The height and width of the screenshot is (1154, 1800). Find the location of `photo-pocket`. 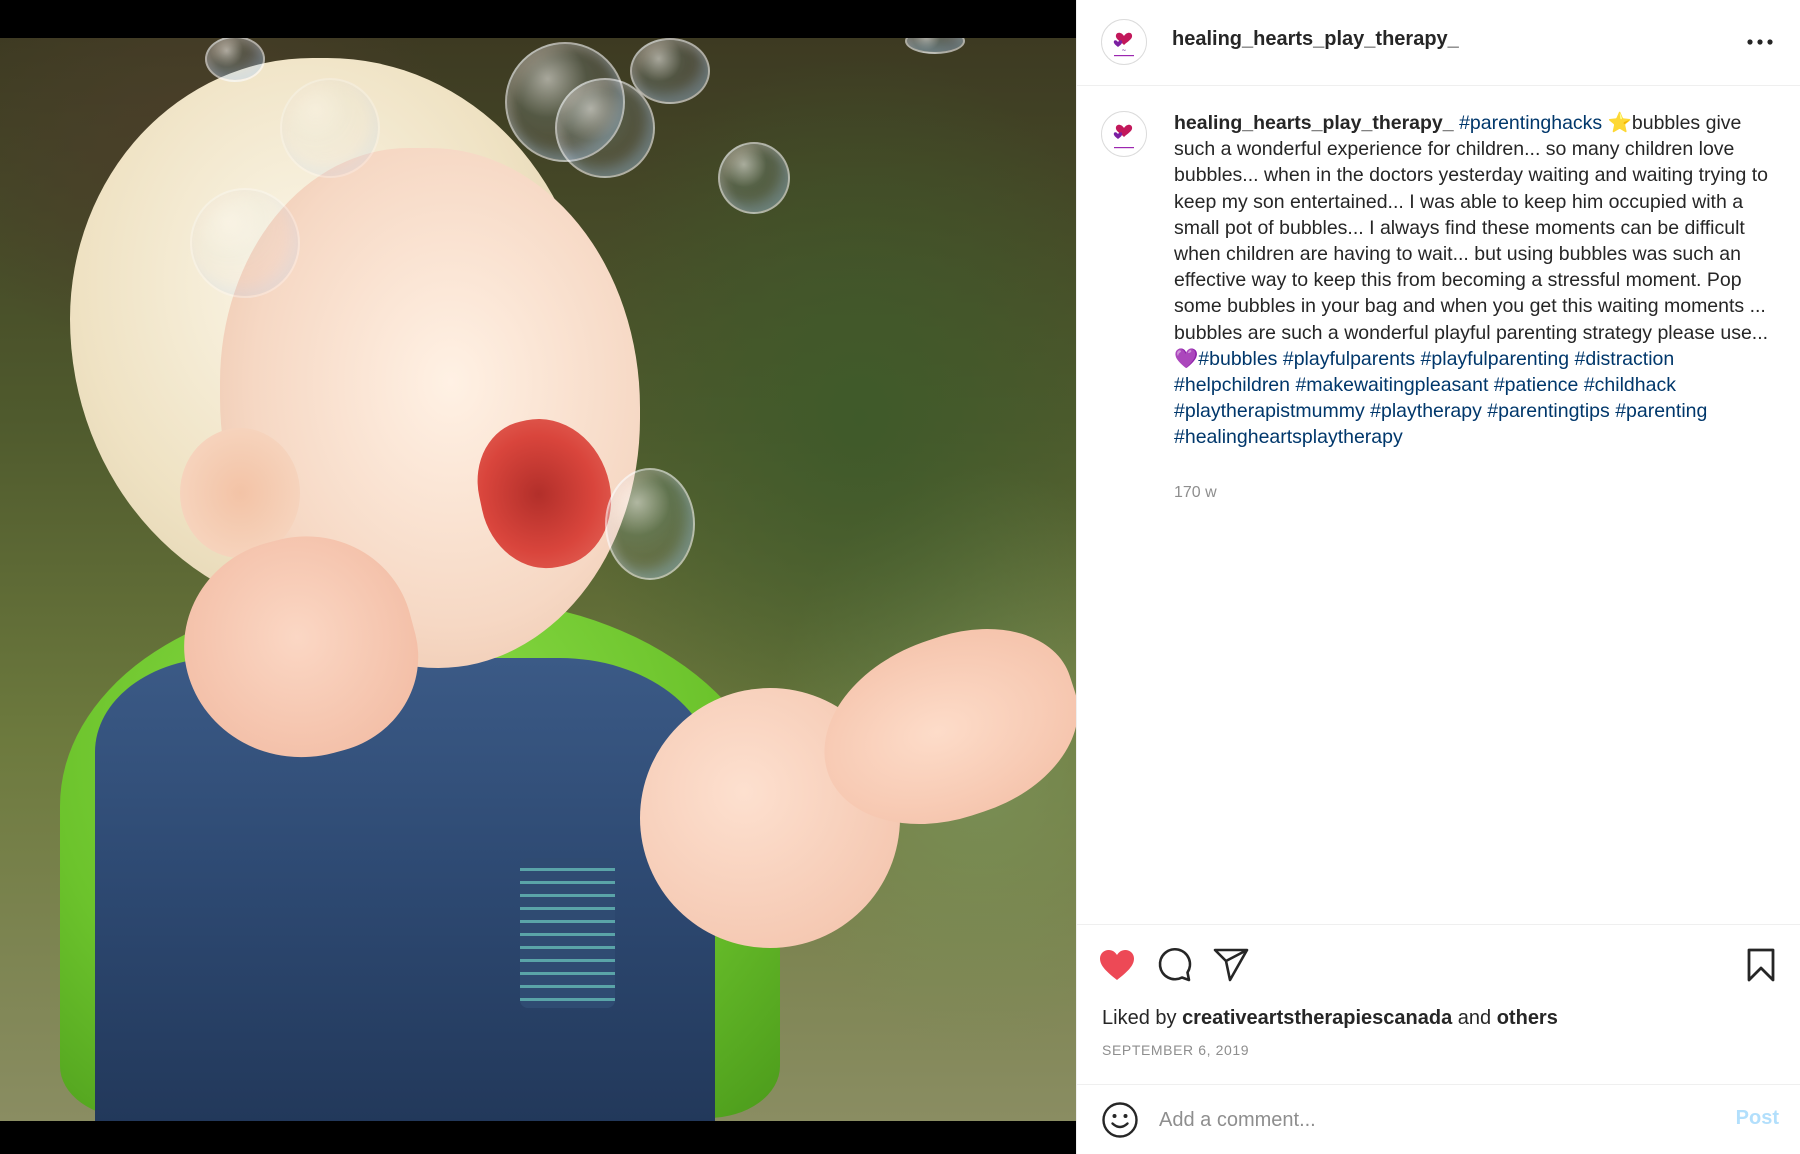

photo-pocket is located at coordinates (567, 933).